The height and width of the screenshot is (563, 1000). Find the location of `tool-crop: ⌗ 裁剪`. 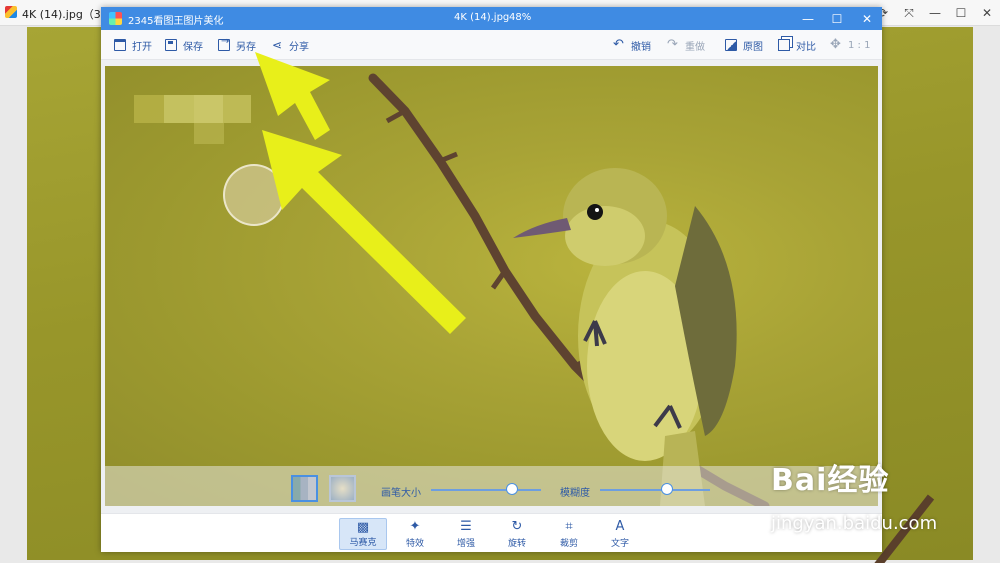

tool-crop: ⌗ 裁剪 is located at coordinates (569, 534).